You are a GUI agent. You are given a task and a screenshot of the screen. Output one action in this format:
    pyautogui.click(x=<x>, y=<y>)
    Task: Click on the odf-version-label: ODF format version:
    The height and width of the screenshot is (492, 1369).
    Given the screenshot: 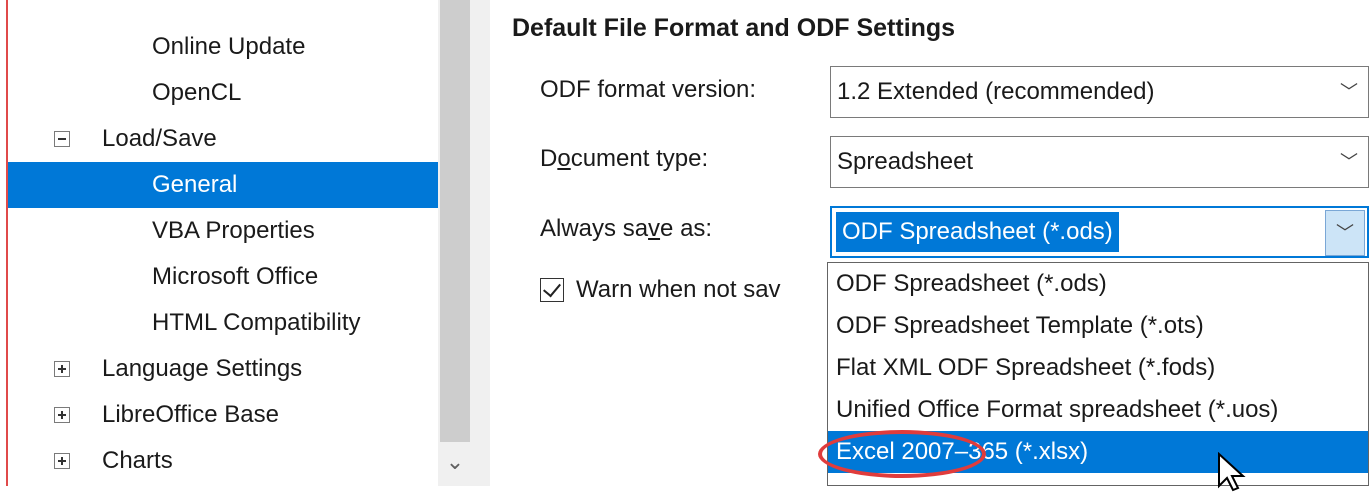 What is the action you would take?
    pyautogui.click(x=648, y=89)
    